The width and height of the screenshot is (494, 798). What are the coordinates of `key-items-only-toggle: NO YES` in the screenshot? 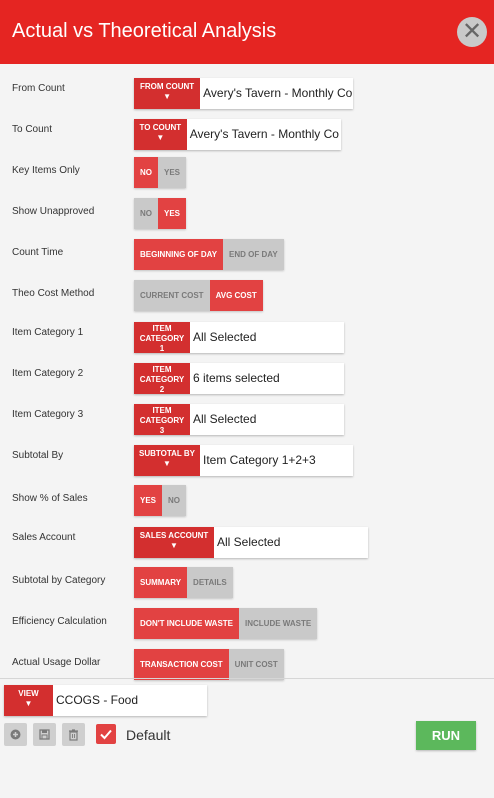 It's located at (160, 172).